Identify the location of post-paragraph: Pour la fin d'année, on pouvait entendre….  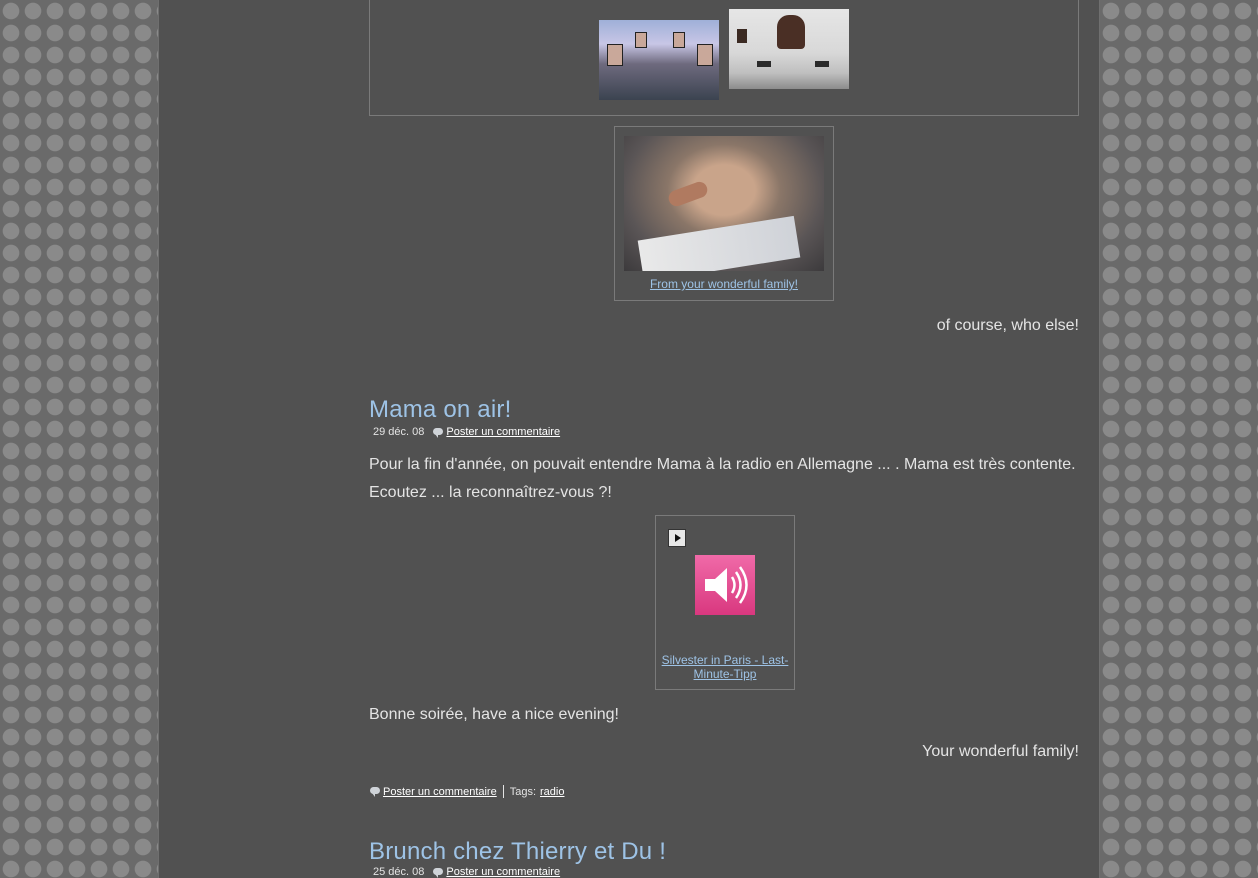
(722, 464).